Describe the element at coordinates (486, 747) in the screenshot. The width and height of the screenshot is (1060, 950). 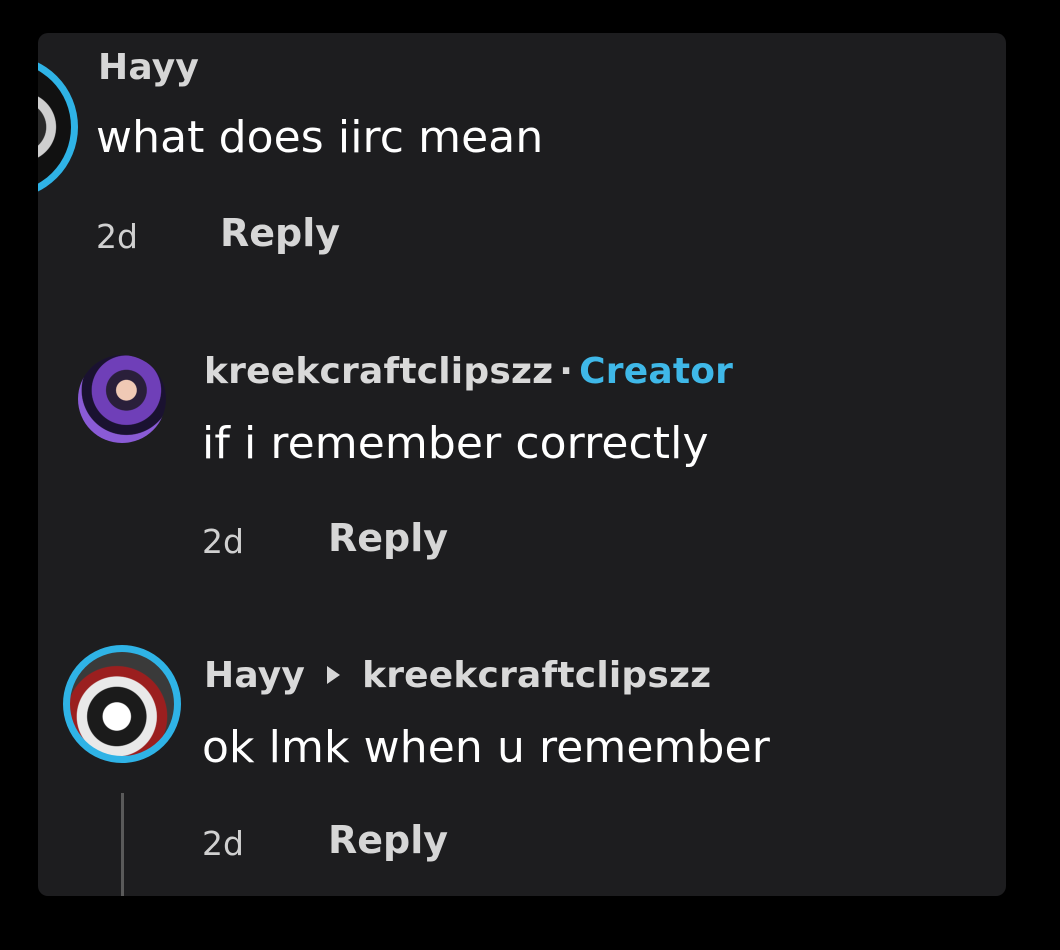
I see `comment-text: ok lmk when u remember` at that location.